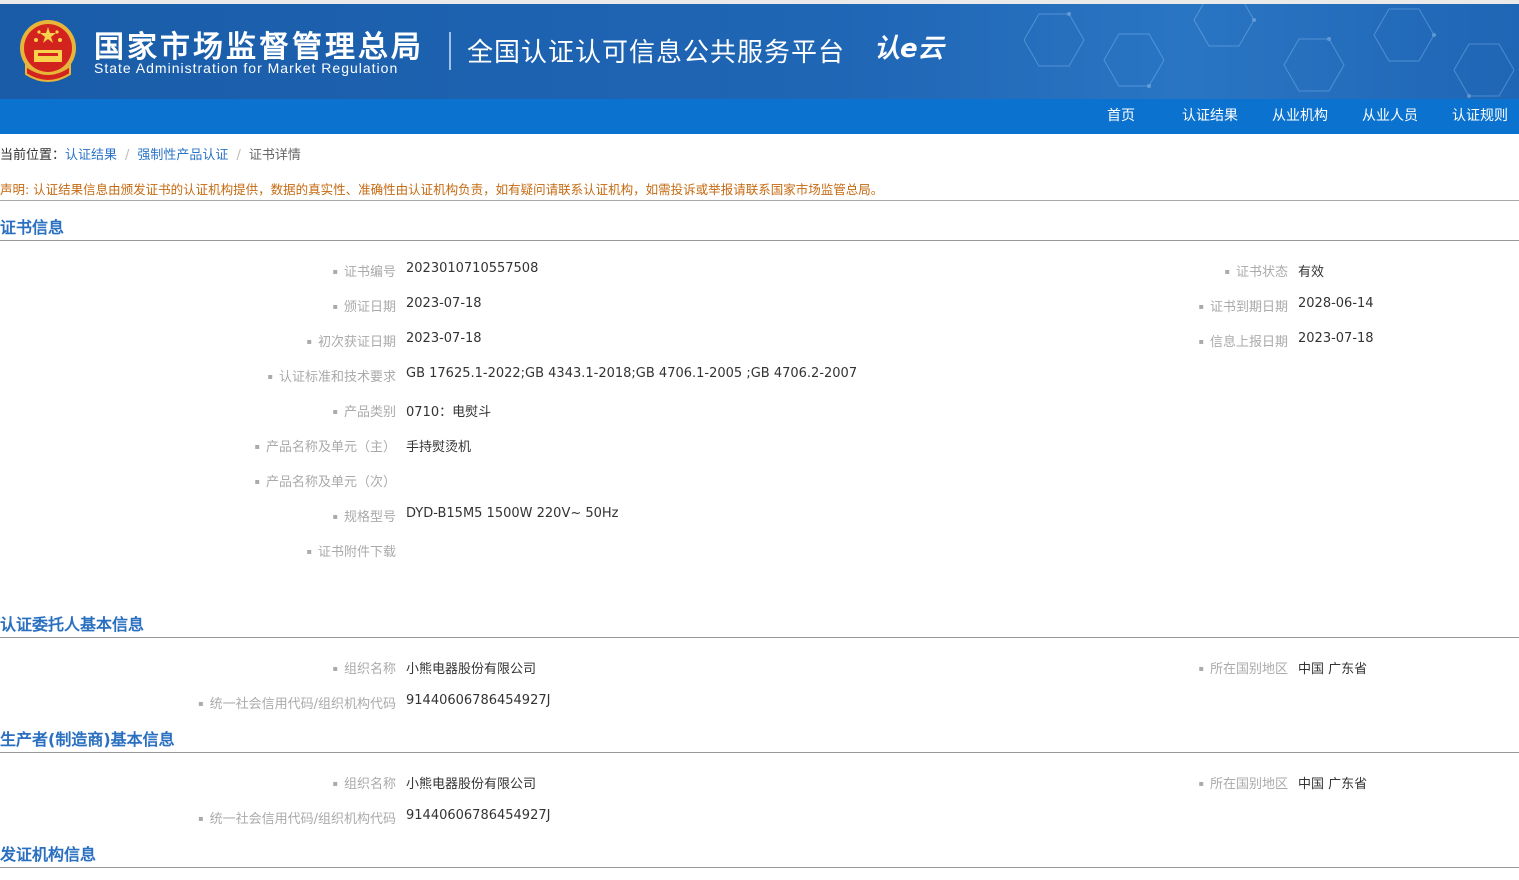  Describe the element at coordinates (471, 669) in the screenshot. I see `client-org-name-value: 小熊电器股份有限公司` at that location.